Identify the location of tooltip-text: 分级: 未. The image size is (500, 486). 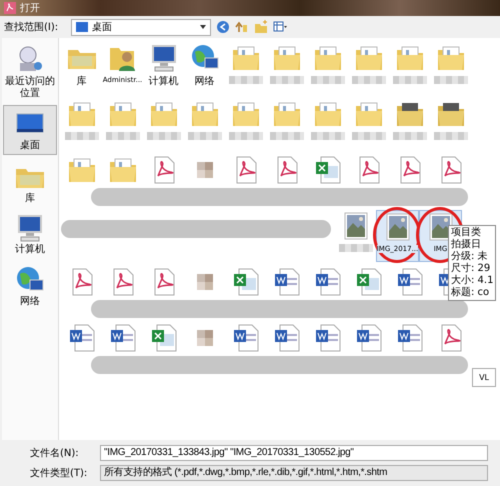
(470, 256).